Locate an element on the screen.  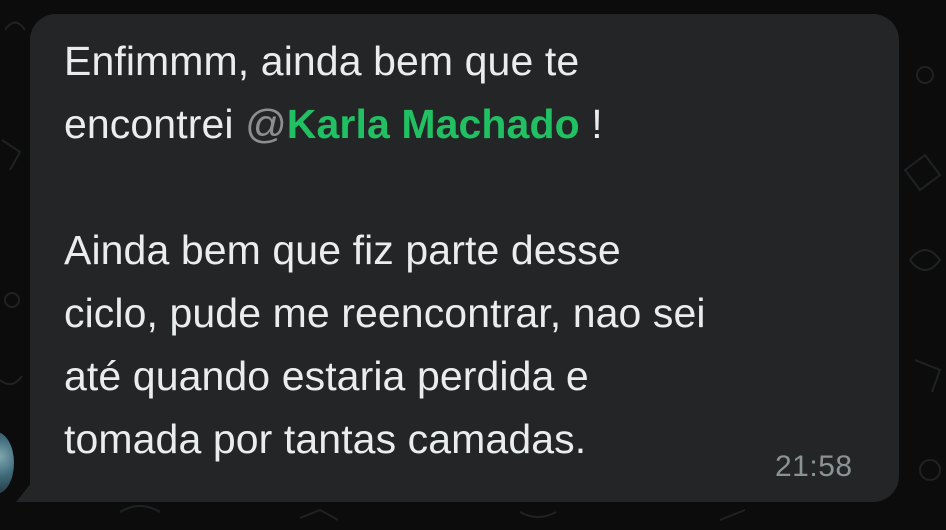
message-line-text: tomada por tantas camadas. is located at coordinates (325, 439).